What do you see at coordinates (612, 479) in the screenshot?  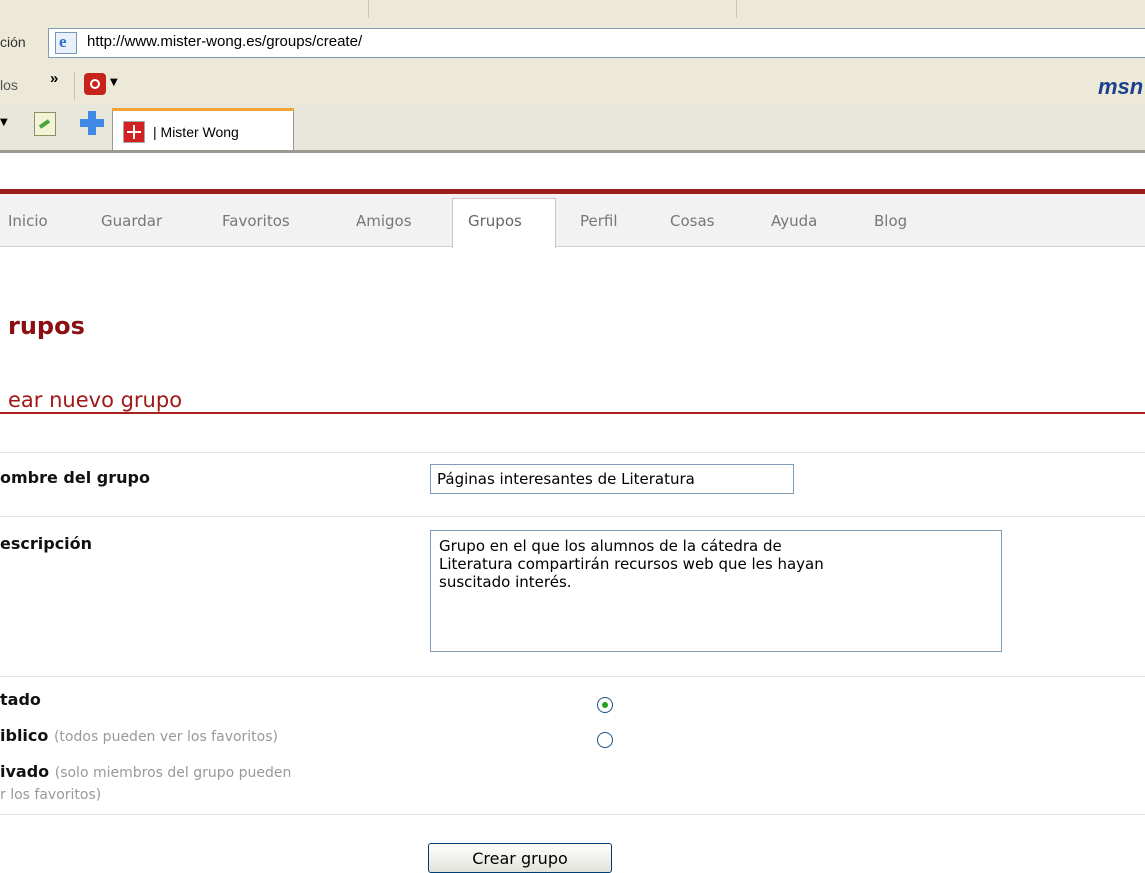 I see `group-name-input` at bounding box center [612, 479].